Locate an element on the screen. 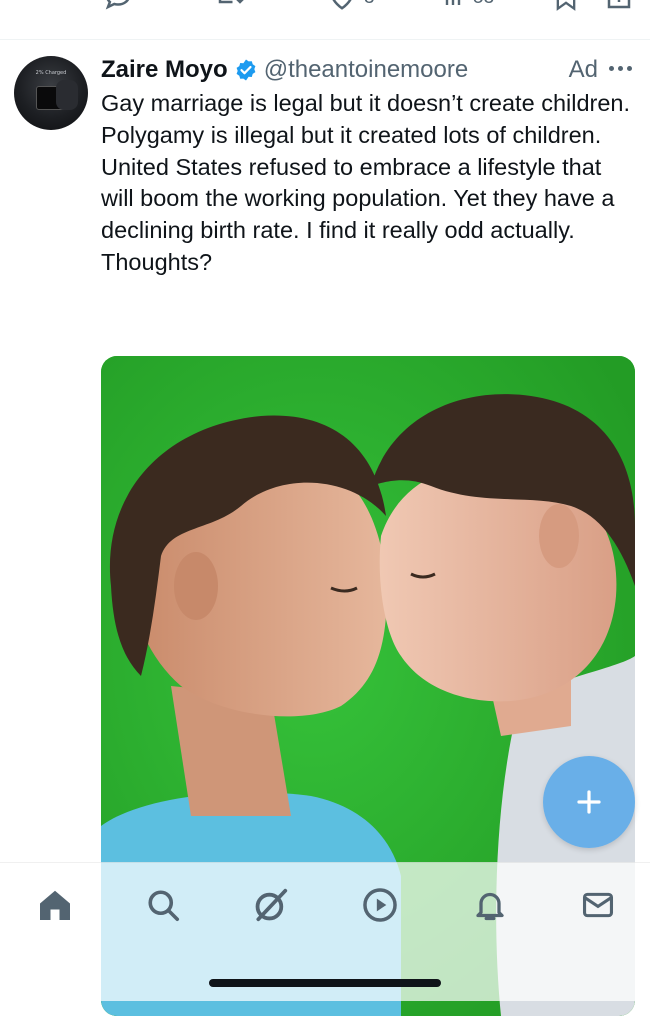 The image size is (650, 1016). heart-icon is located at coordinates (342, 5).